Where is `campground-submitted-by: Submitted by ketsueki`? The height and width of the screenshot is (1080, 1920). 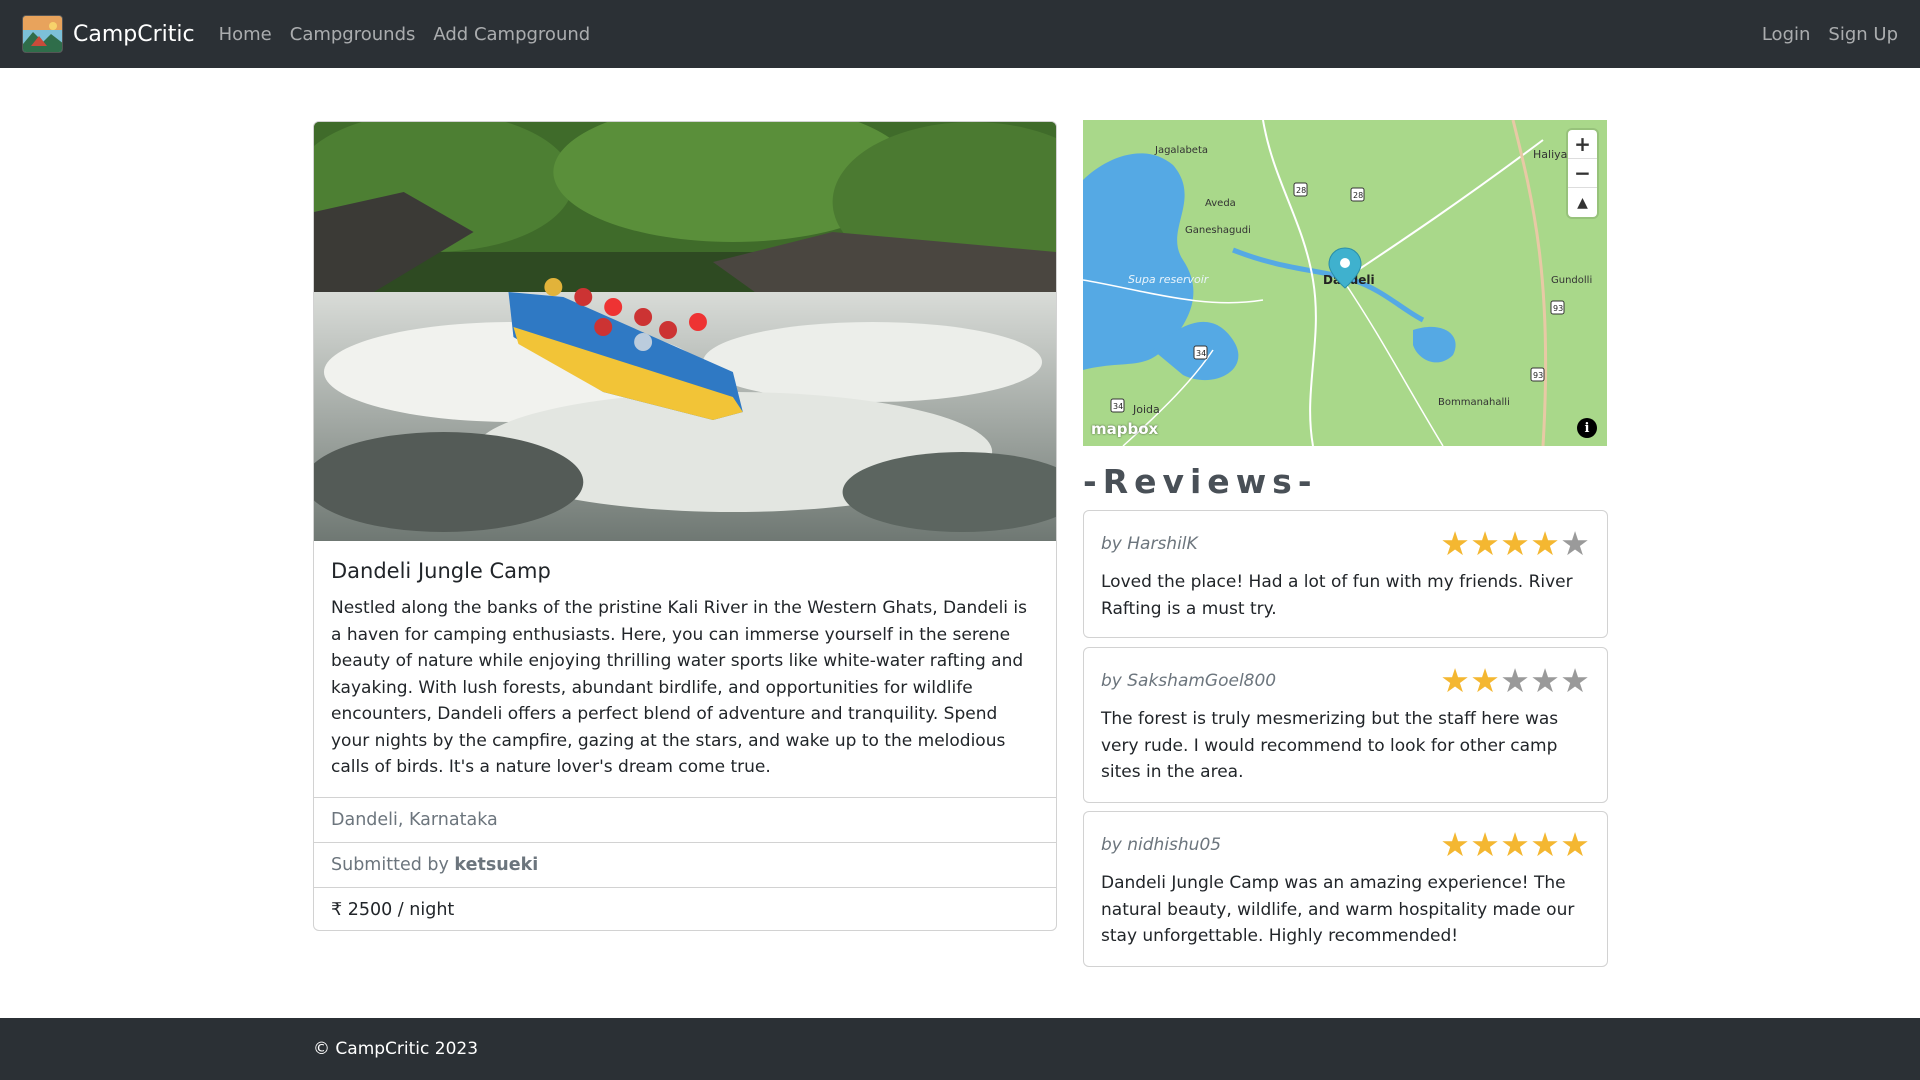
campground-submitted-by: Submitted by ketsueki is located at coordinates (685, 864).